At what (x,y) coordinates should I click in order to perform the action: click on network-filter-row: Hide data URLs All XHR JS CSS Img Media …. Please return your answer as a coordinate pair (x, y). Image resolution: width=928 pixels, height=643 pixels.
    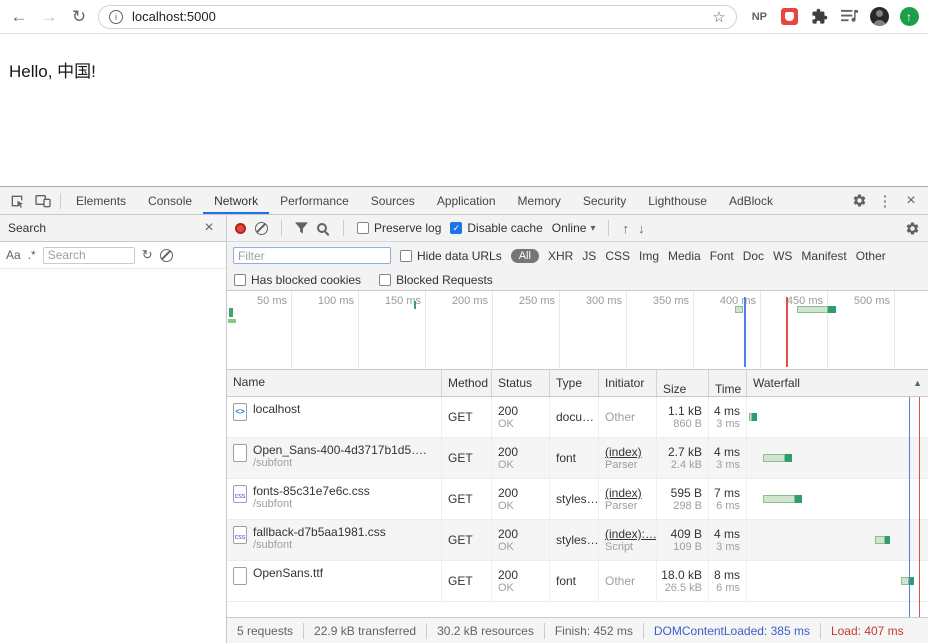
    Looking at the image, I should click on (577, 255).